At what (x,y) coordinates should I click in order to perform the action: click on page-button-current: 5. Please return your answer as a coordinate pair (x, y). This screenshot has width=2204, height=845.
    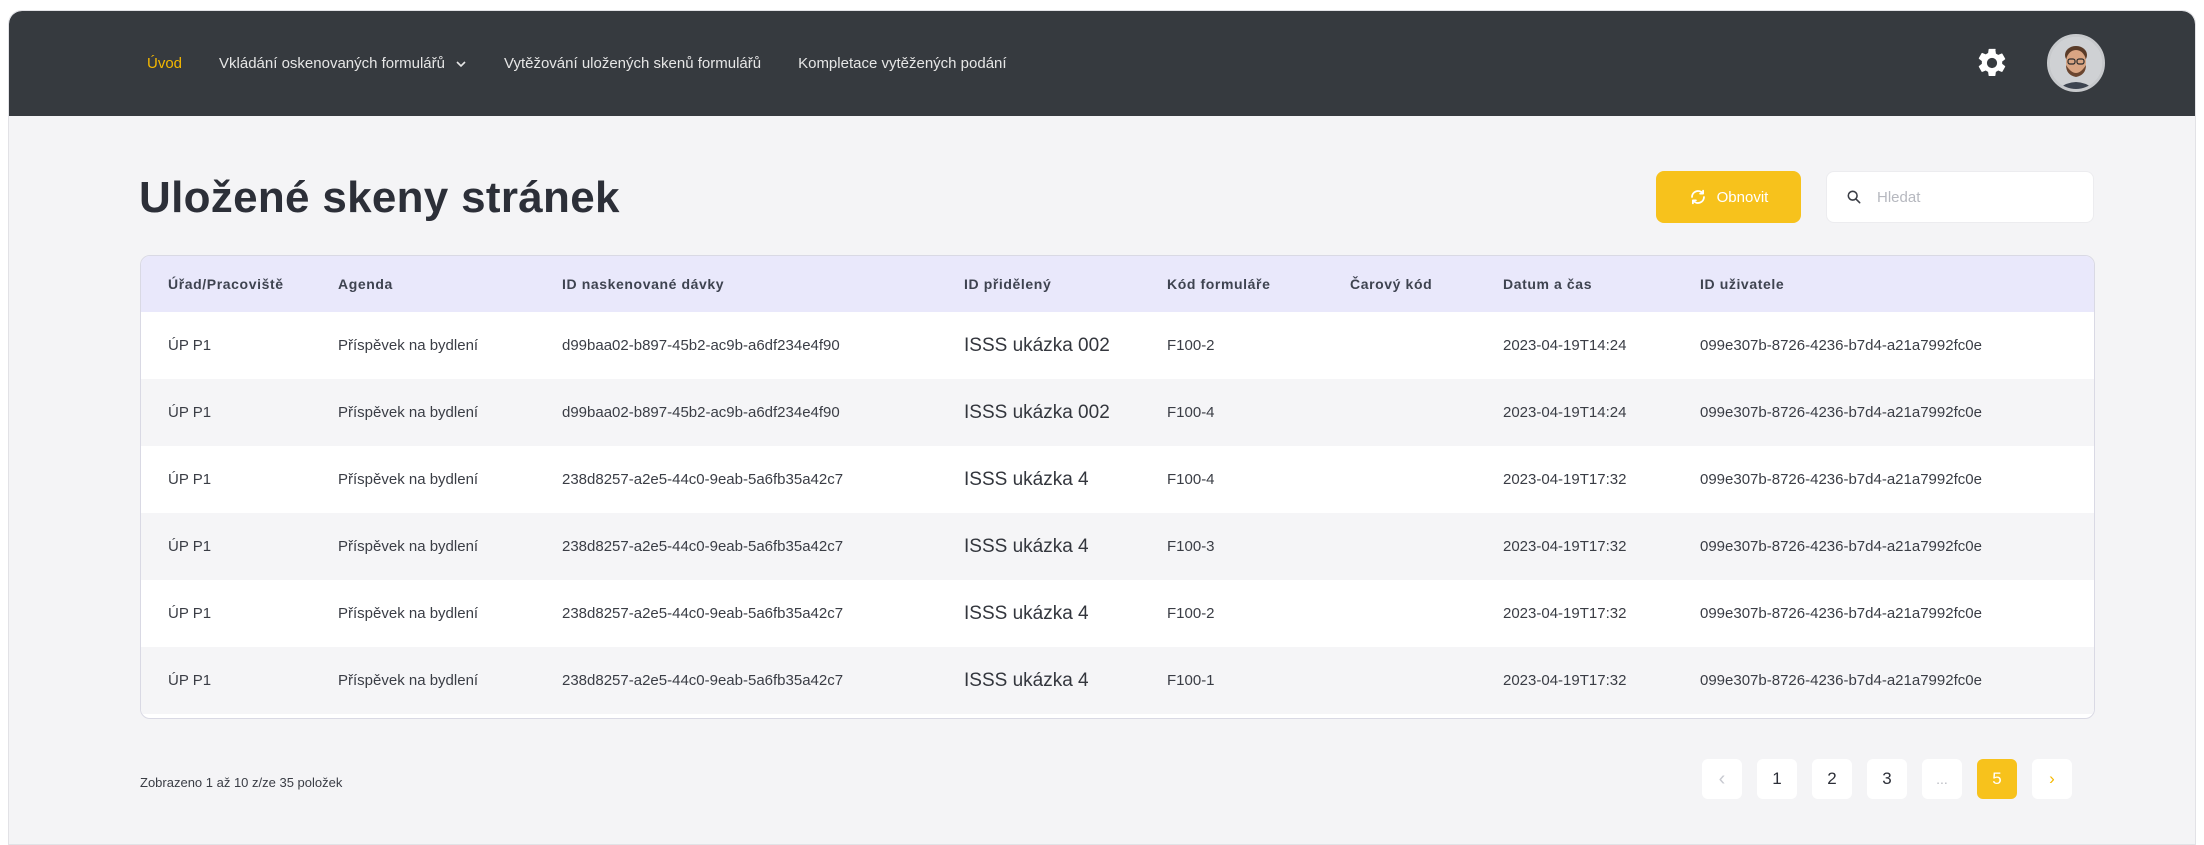
    Looking at the image, I should click on (1997, 779).